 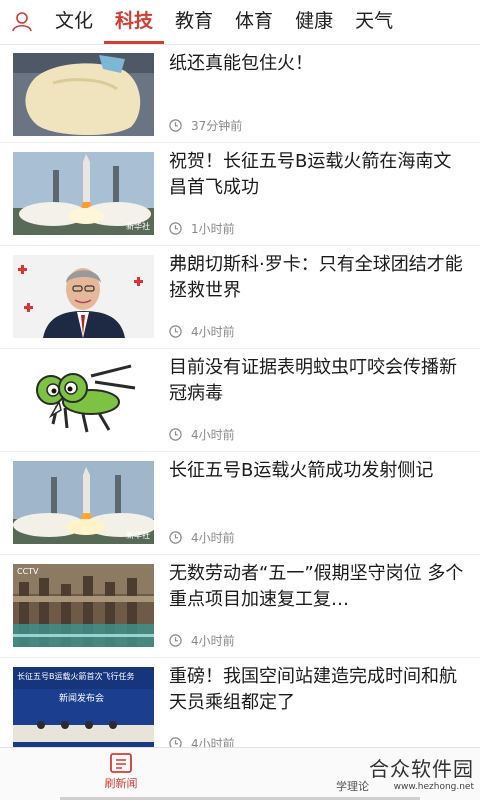 I want to click on news-item: CCTV 无数劳动者“五一”假期坚守岗位 多个重点项目加速复工复… 4小时前, so click(x=240, y=606).